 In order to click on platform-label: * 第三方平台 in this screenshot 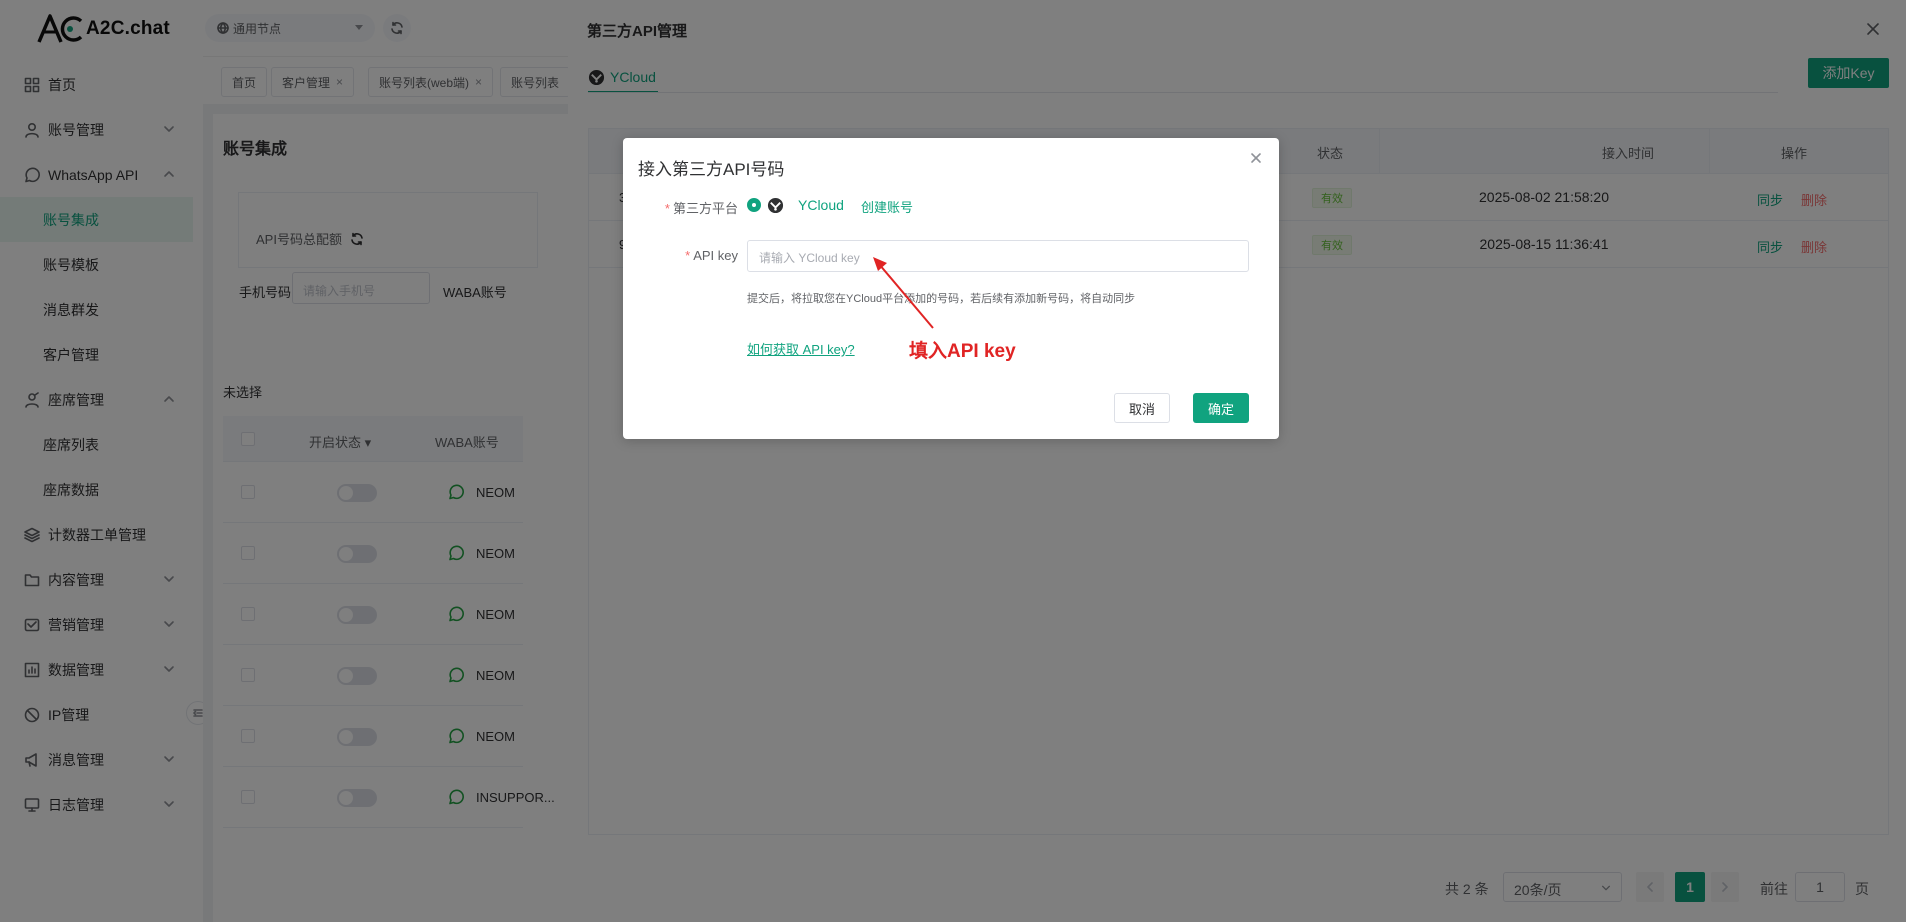, I will do `click(680, 207)`.